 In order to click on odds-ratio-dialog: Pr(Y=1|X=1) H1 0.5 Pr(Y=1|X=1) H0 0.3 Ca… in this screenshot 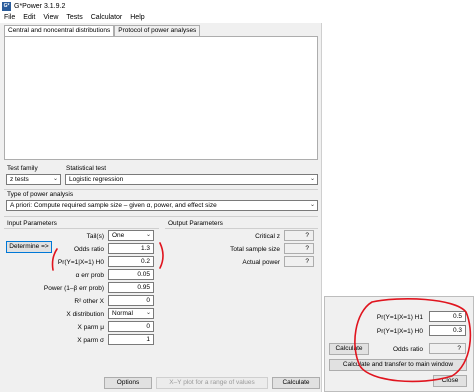, I will do `click(399, 344)`.